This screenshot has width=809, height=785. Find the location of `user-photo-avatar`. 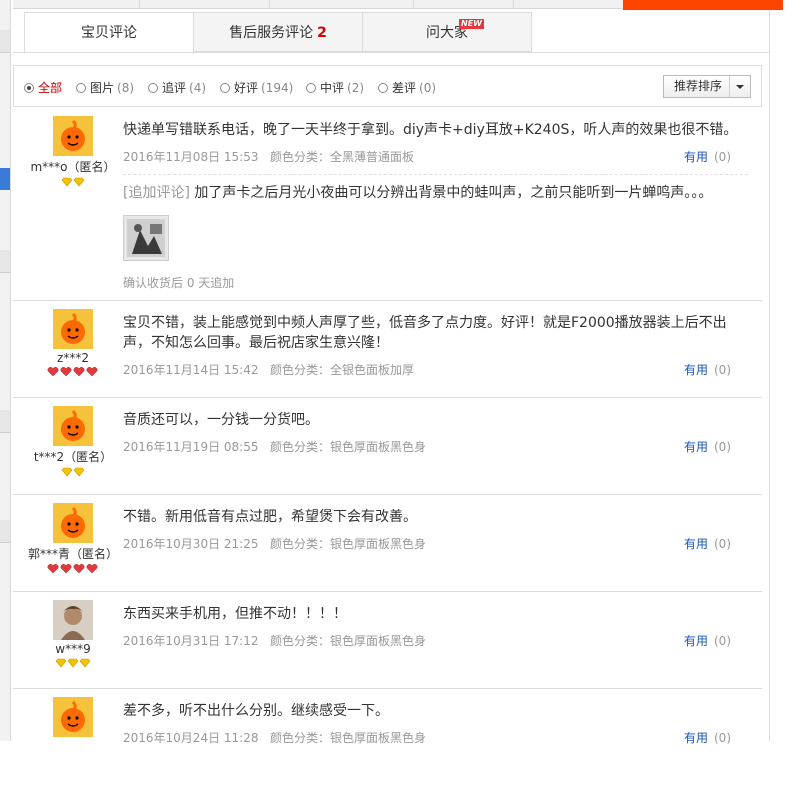

user-photo-avatar is located at coordinates (73, 620).